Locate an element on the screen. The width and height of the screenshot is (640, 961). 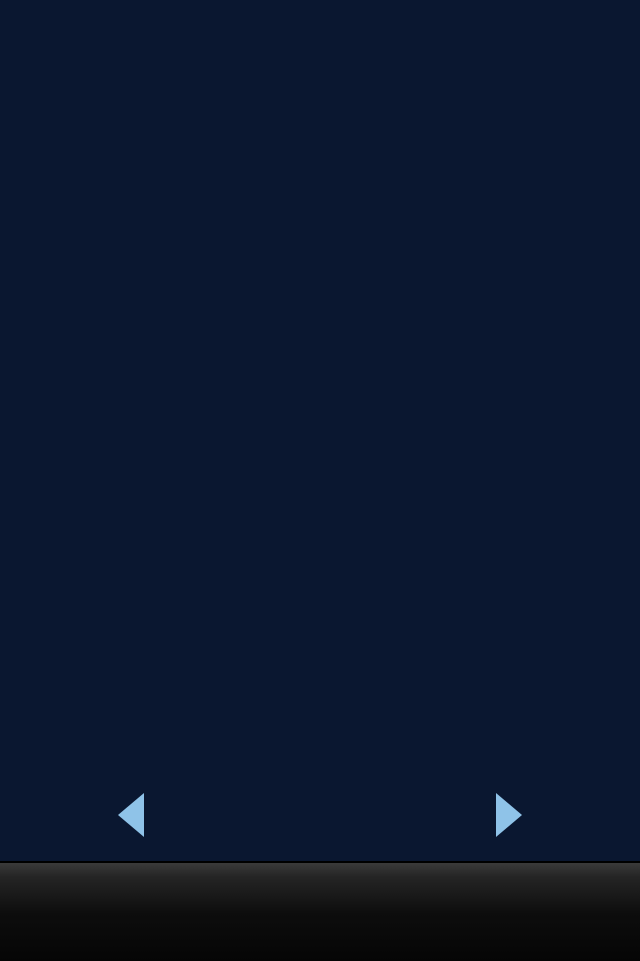
prev-cycle-button is located at coordinates (131, 815).